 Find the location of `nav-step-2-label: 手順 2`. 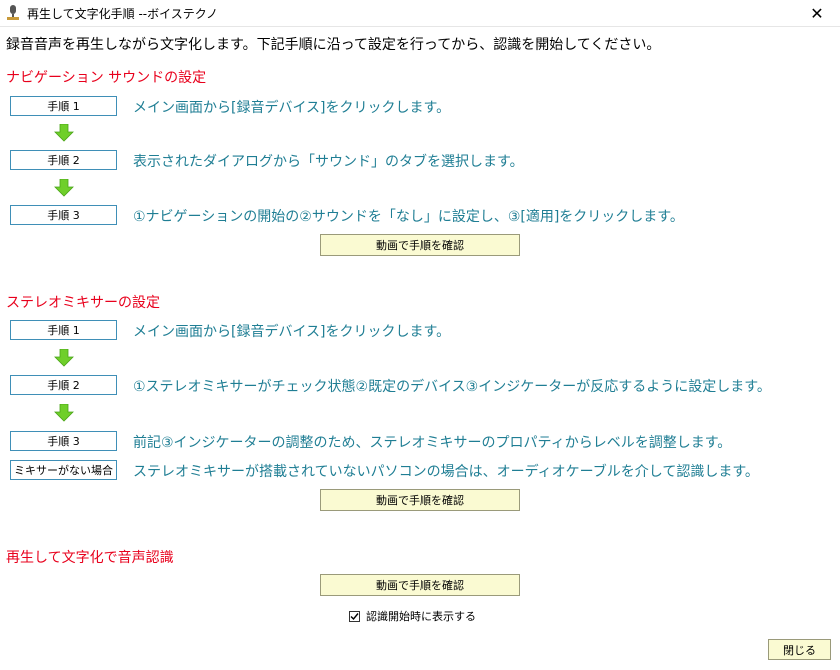

nav-step-2-label: 手順 2 is located at coordinates (63, 160).